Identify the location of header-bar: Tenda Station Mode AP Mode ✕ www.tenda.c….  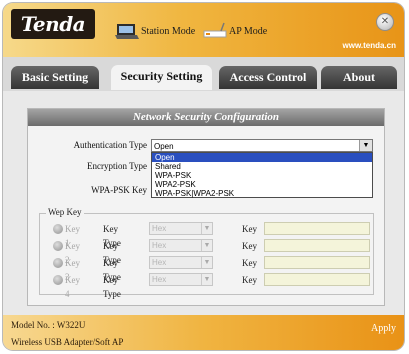
(203, 30).